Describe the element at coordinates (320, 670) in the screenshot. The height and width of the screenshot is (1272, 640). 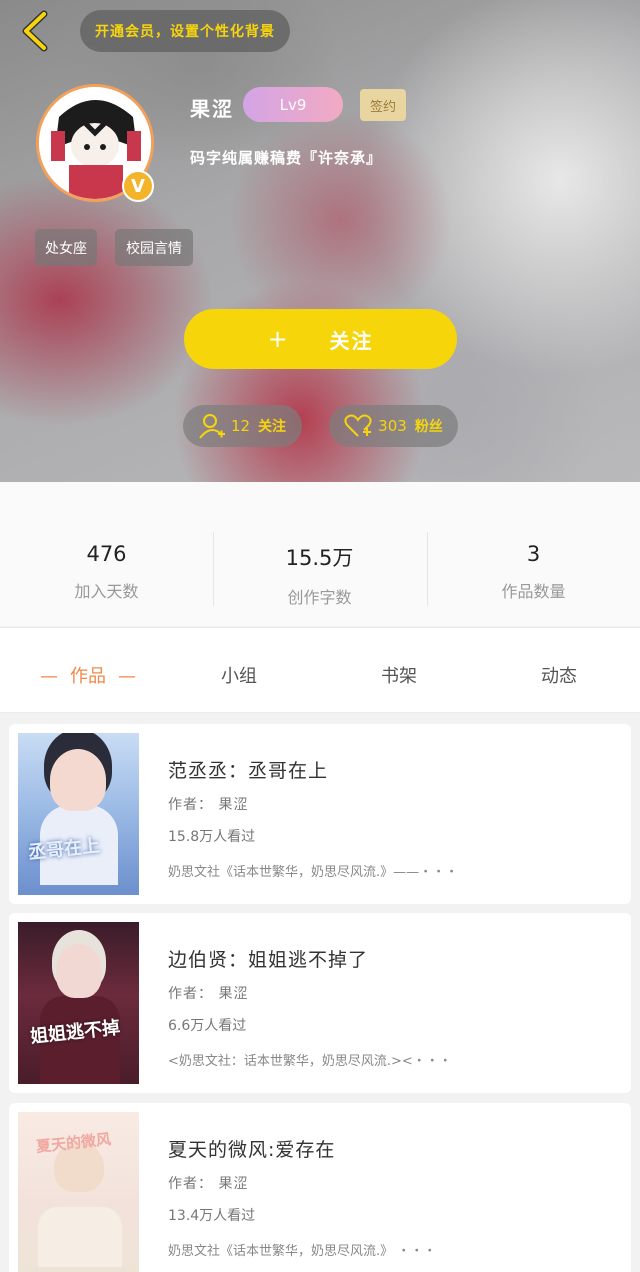
I see `tab-bar: — 作品 — 小组 书架 动态` at that location.